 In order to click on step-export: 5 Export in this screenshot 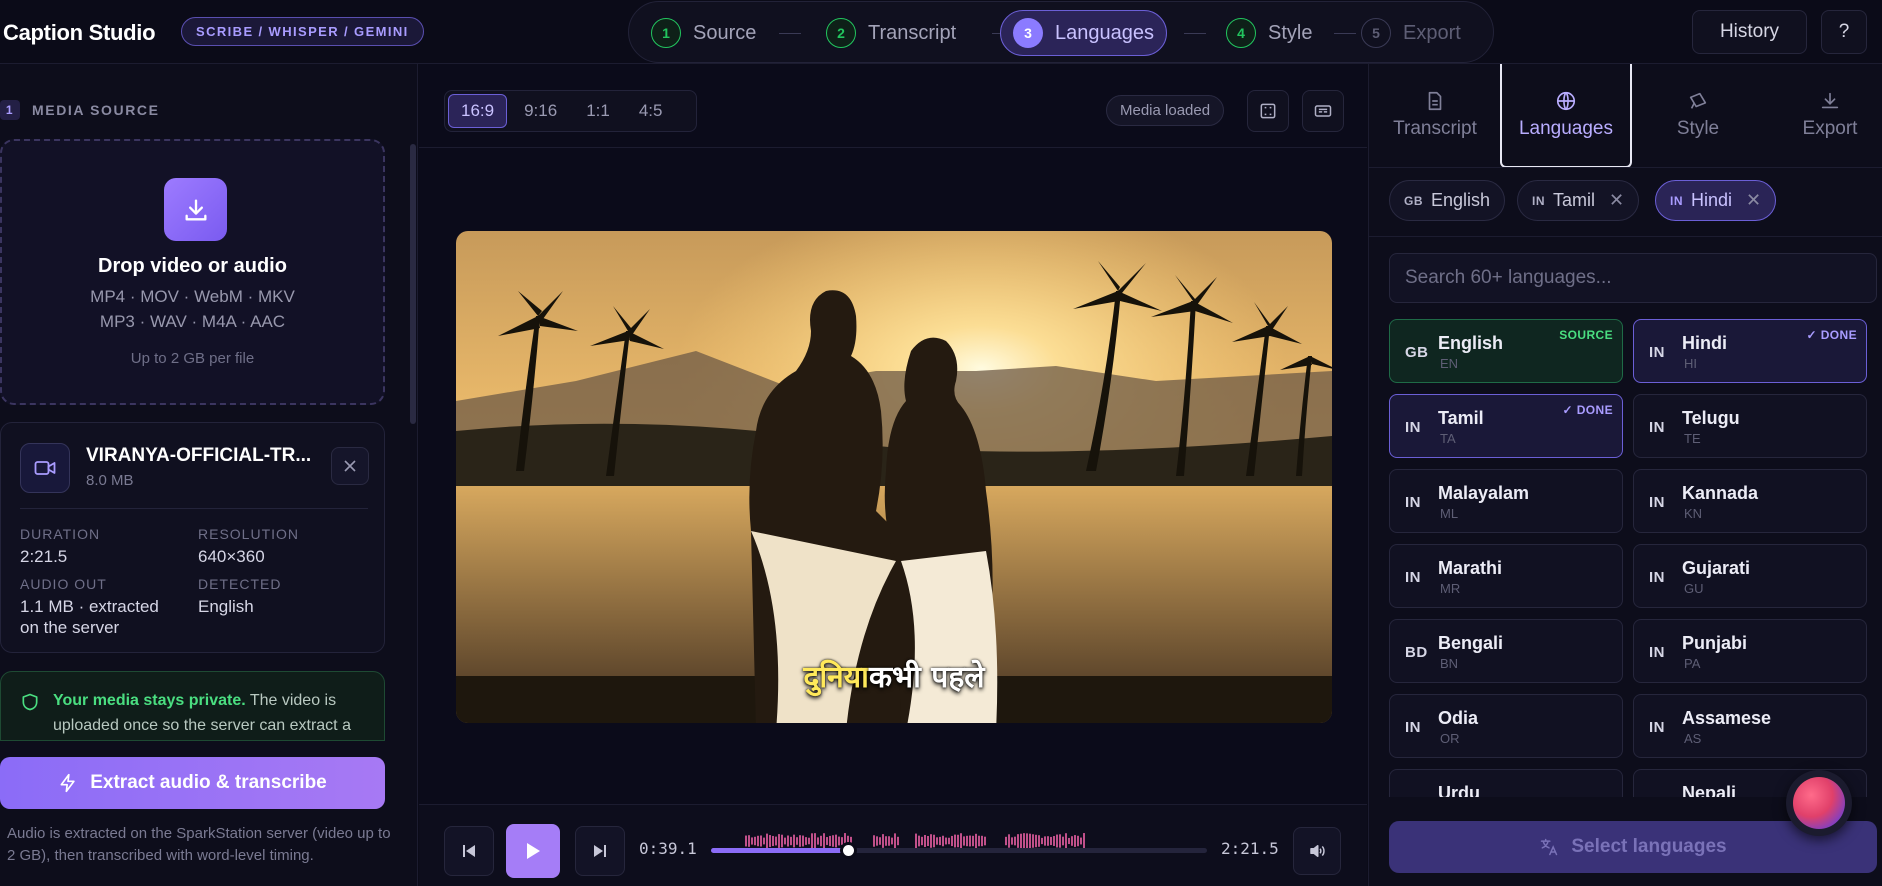, I will do `click(1411, 33)`.